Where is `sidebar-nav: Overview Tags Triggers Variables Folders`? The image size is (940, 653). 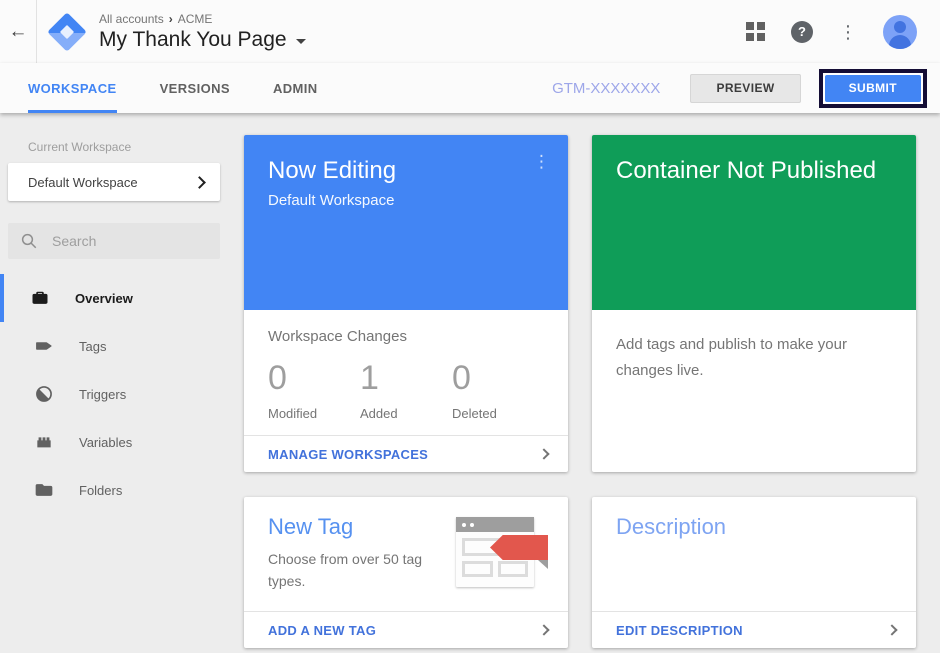
sidebar-nav: Overview Tags Triggers Variables Folders is located at coordinates (114, 394).